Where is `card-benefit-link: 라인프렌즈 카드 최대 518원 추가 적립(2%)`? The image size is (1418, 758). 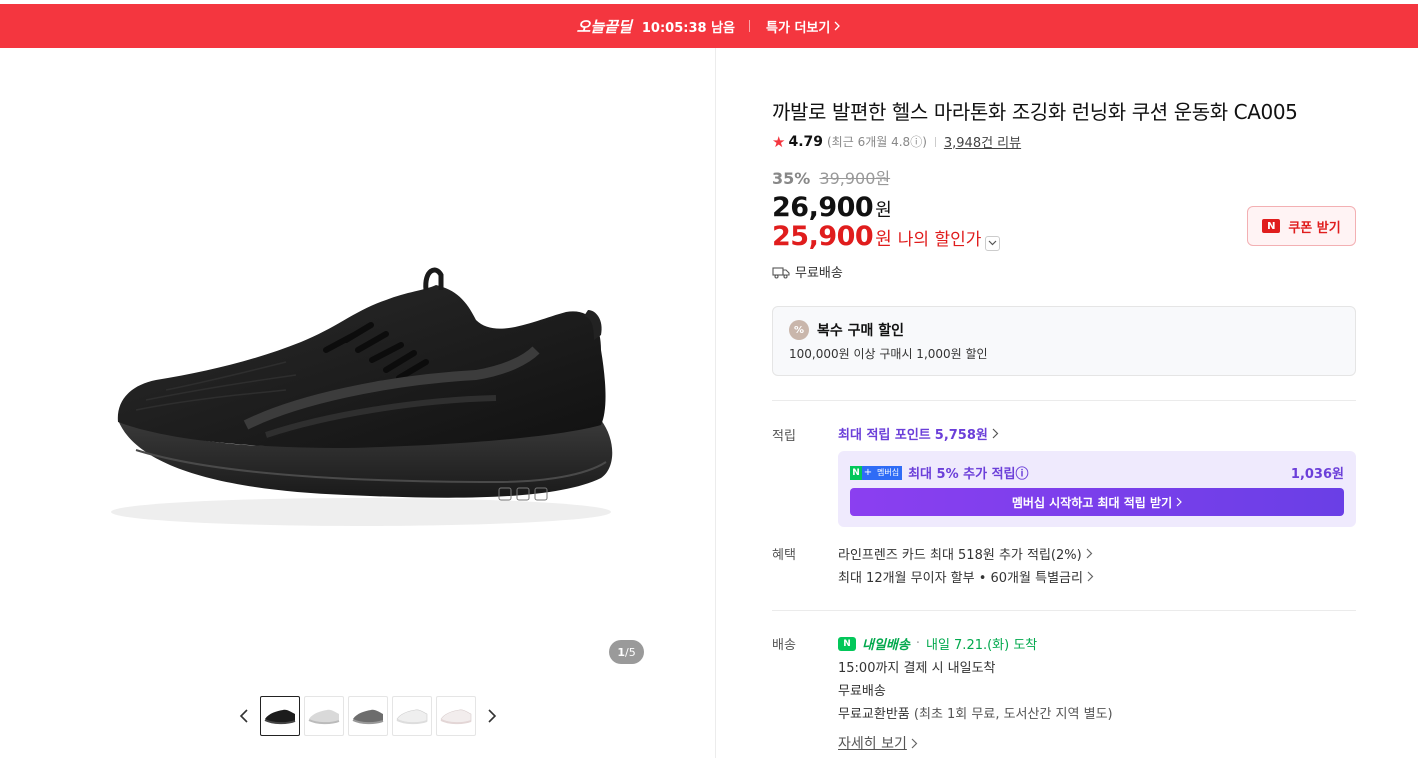 card-benefit-link: 라인프렌즈 카드 최대 518원 추가 적립(2%) is located at coordinates (965, 553).